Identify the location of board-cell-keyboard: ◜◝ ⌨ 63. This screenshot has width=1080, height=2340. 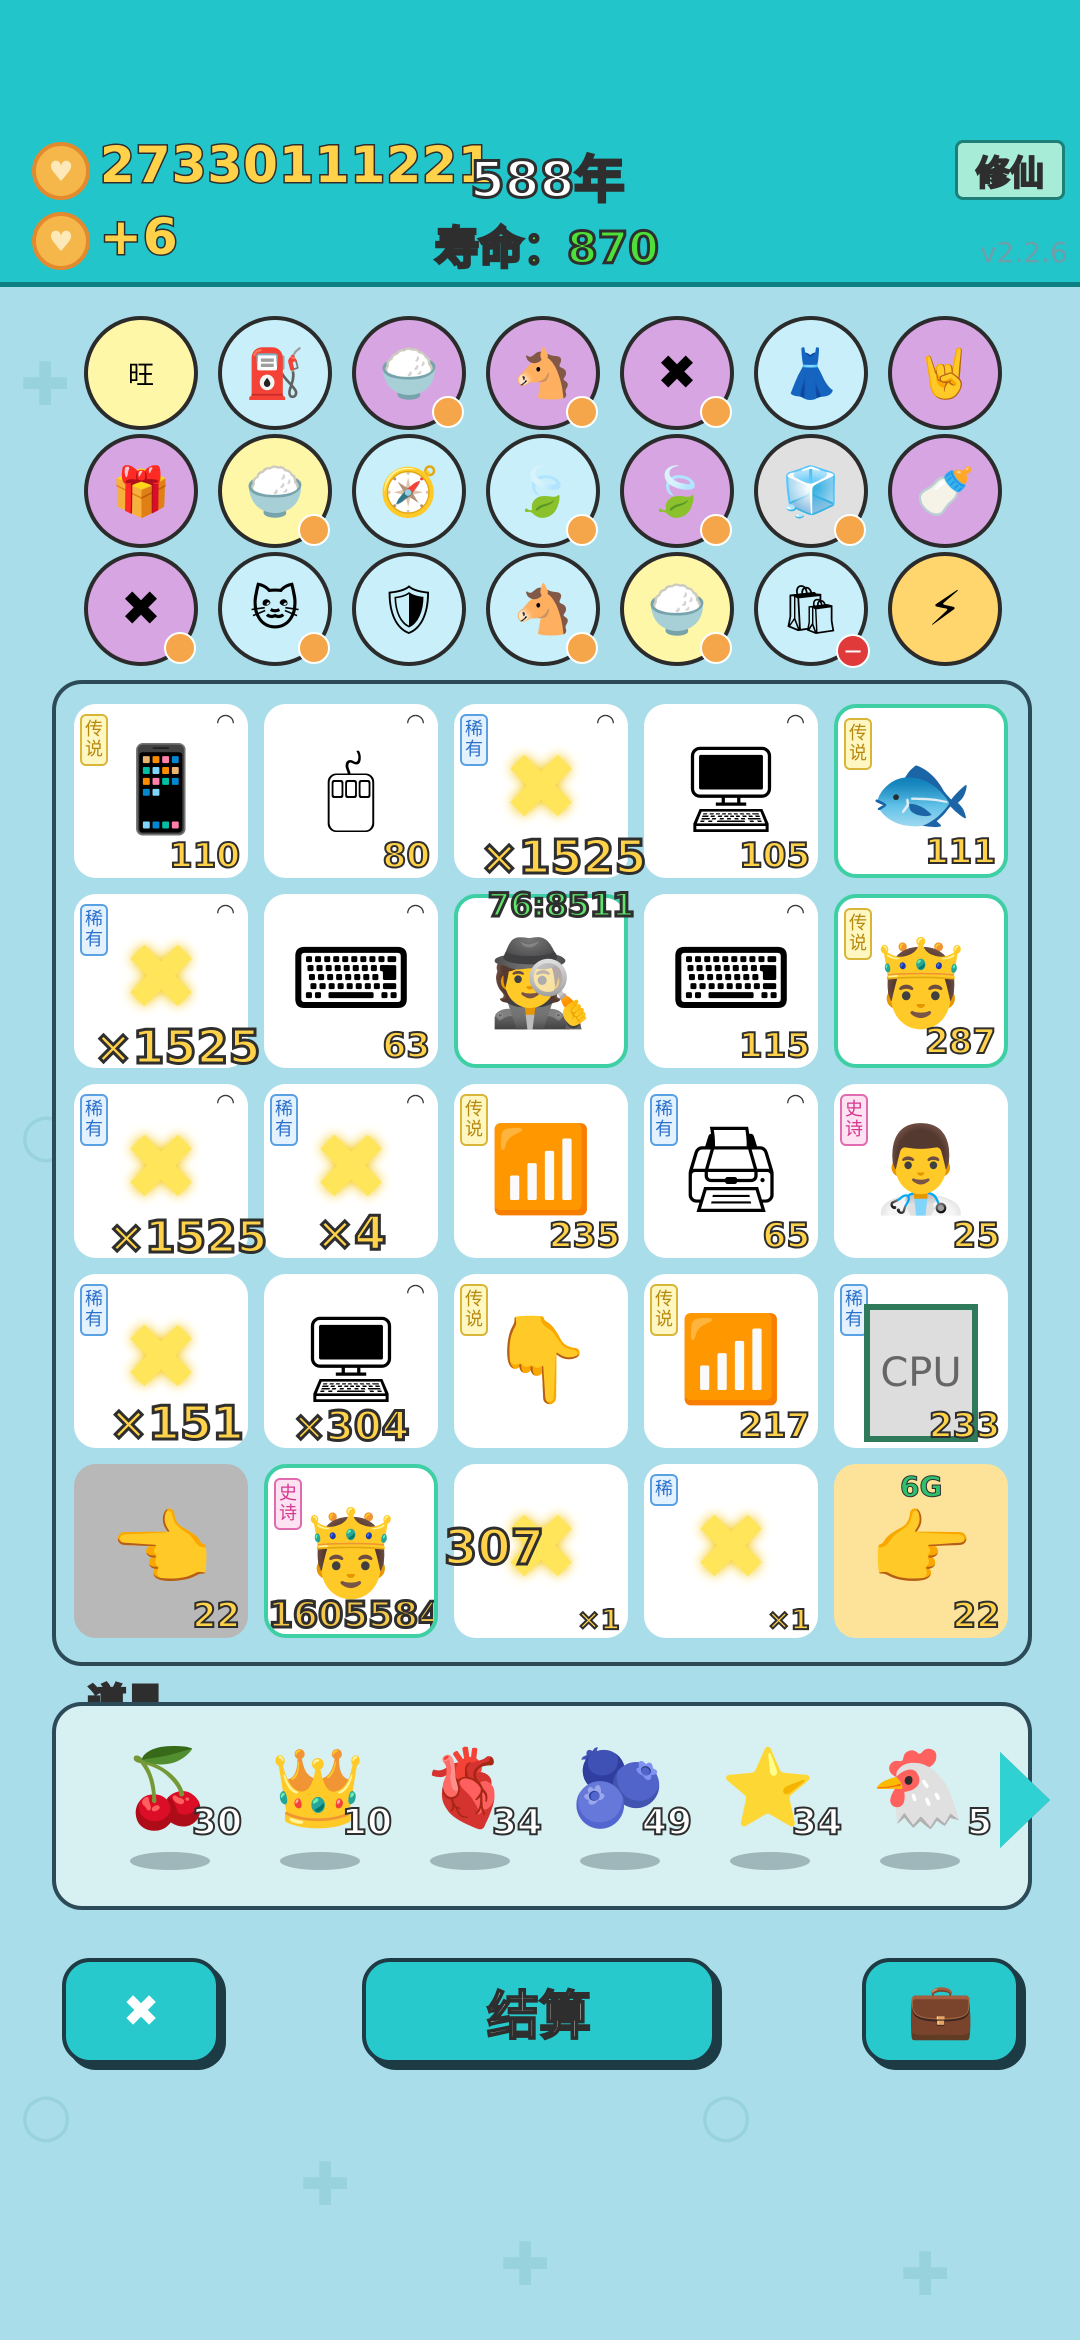
(351, 981).